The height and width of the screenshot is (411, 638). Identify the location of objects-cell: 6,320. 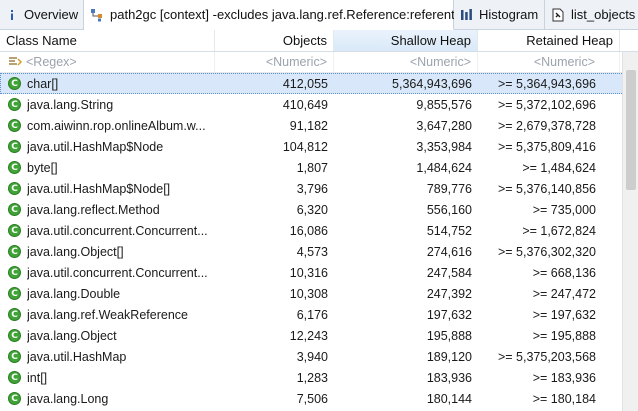
(312, 209).